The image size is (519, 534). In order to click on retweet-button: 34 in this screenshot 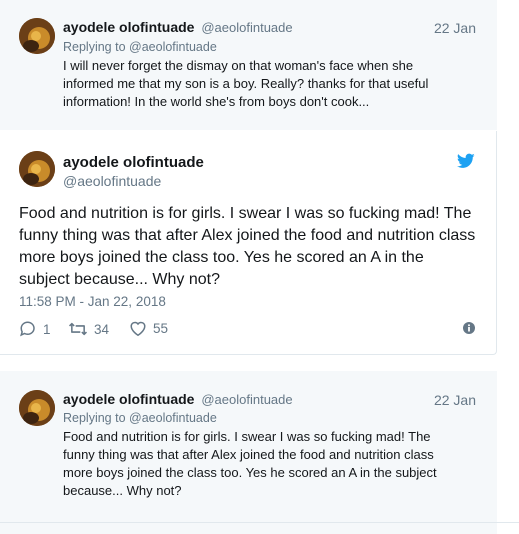, I will do `click(88, 329)`.